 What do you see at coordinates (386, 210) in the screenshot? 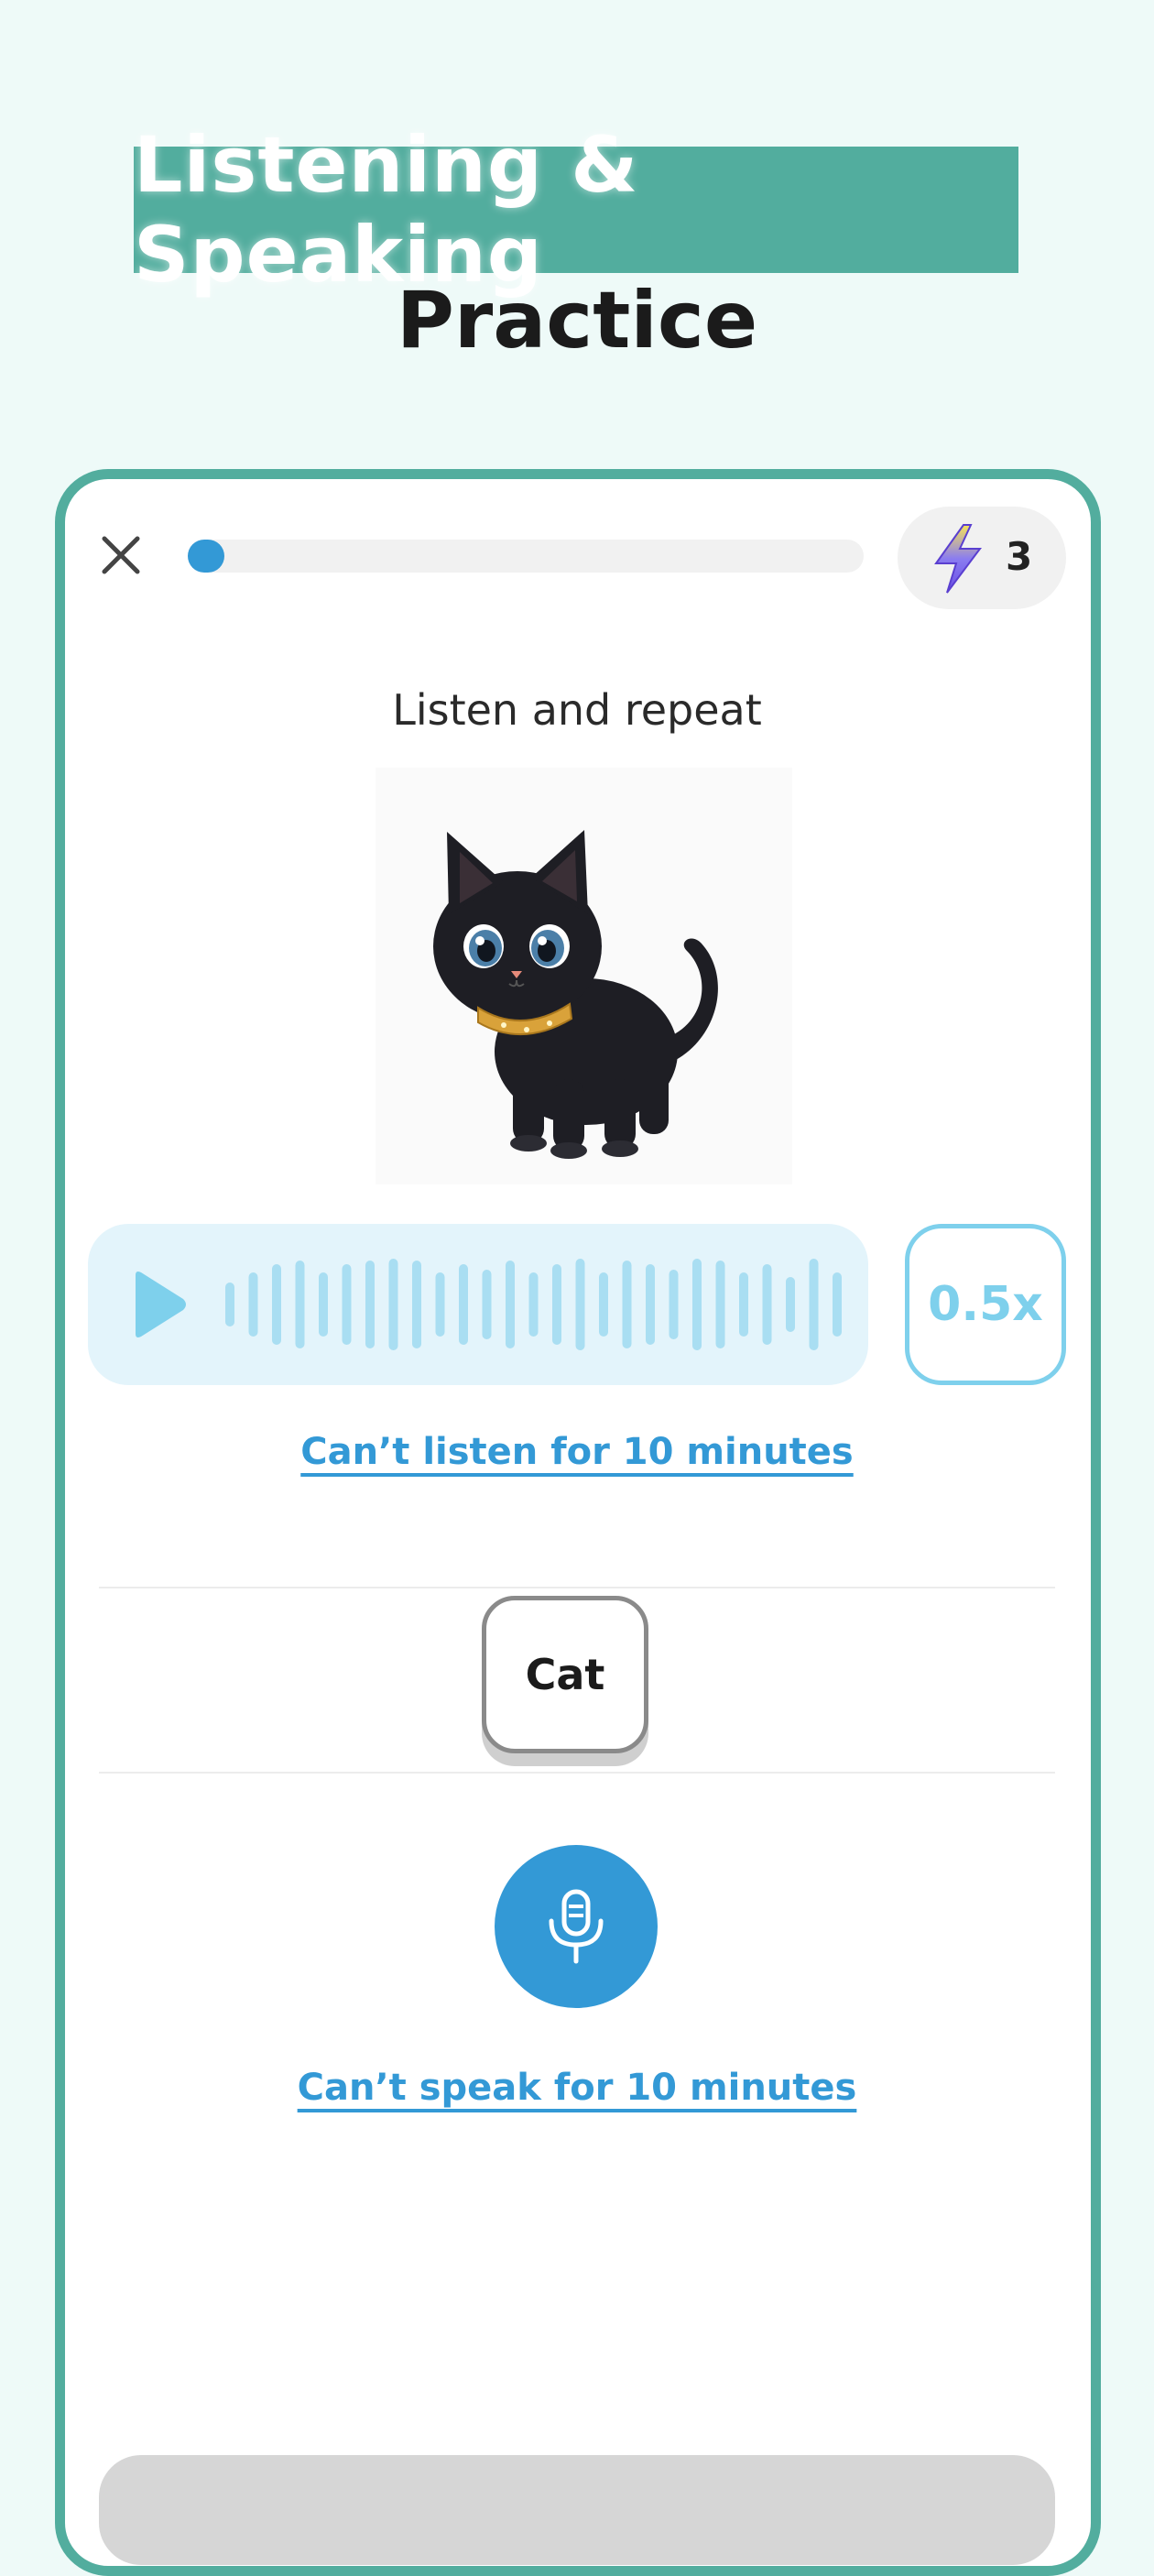
I see `promo-headline: Listening & Speaking` at bounding box center [386, 210].